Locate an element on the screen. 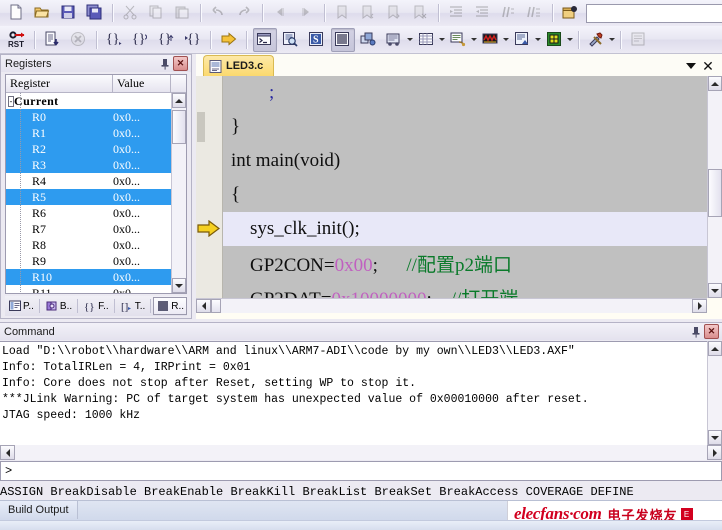 This screenshot has height=530, width=722. build-icon is located at coordinates (571, 13).